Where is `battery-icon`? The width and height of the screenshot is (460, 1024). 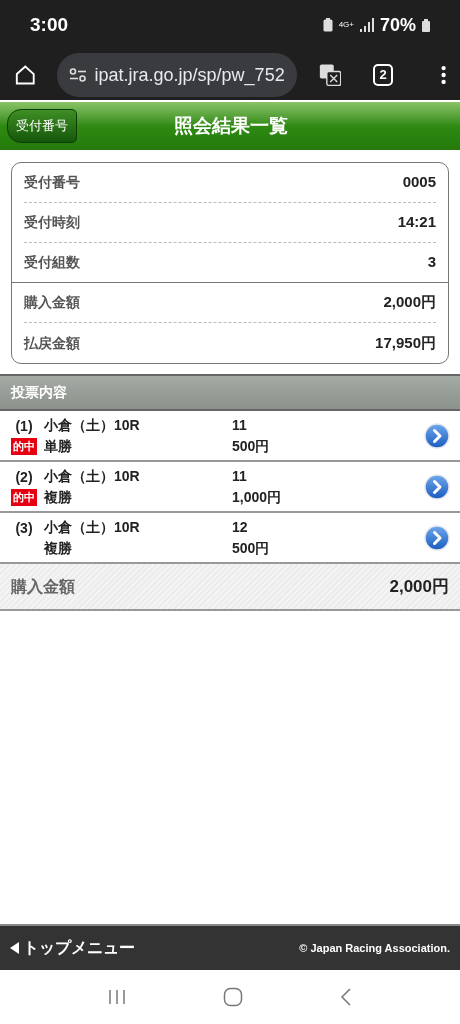 battery-icon is located at coordinates (426, 25).